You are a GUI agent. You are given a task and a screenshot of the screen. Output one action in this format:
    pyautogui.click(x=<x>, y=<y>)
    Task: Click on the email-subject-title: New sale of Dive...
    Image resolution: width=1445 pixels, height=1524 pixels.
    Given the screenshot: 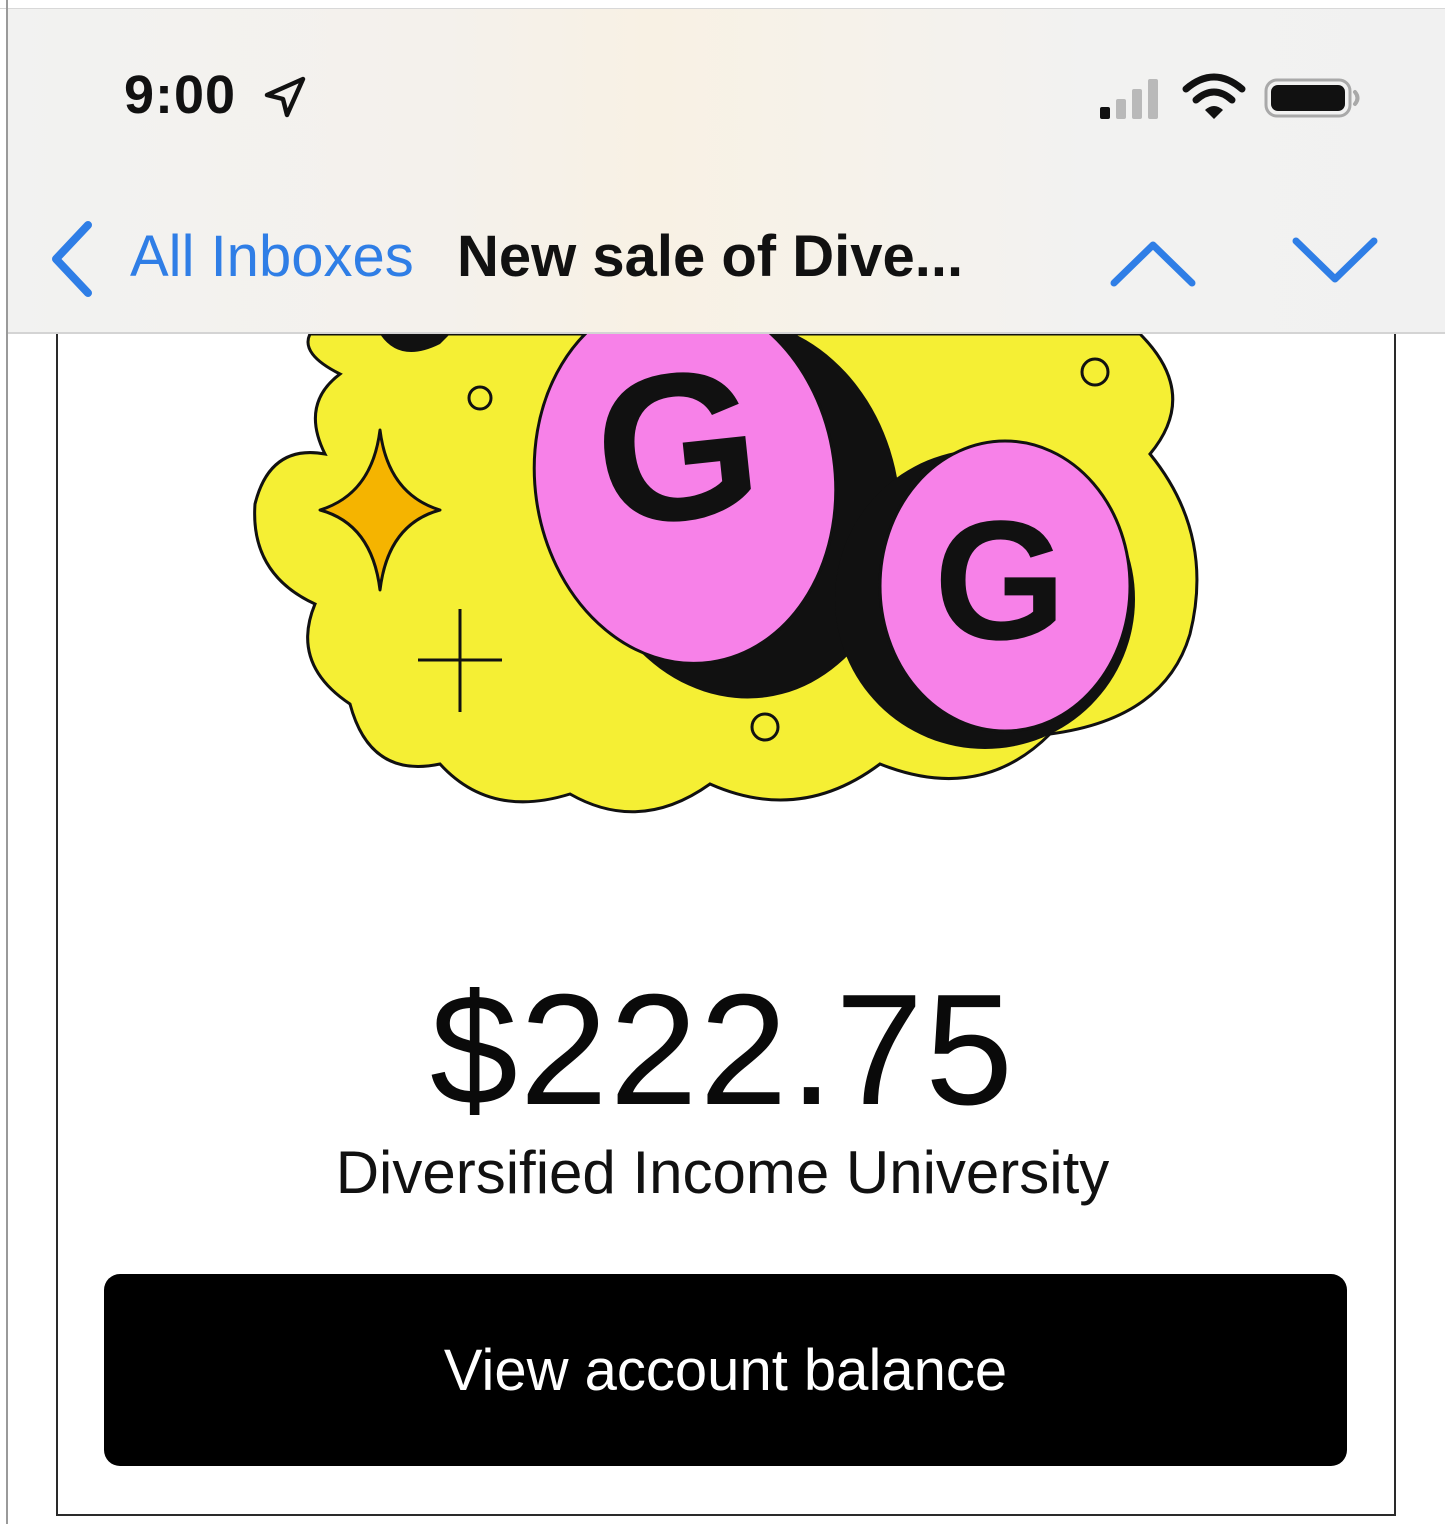 What is the action you would take?
    pyautogui.click(x=710, y=256)
    